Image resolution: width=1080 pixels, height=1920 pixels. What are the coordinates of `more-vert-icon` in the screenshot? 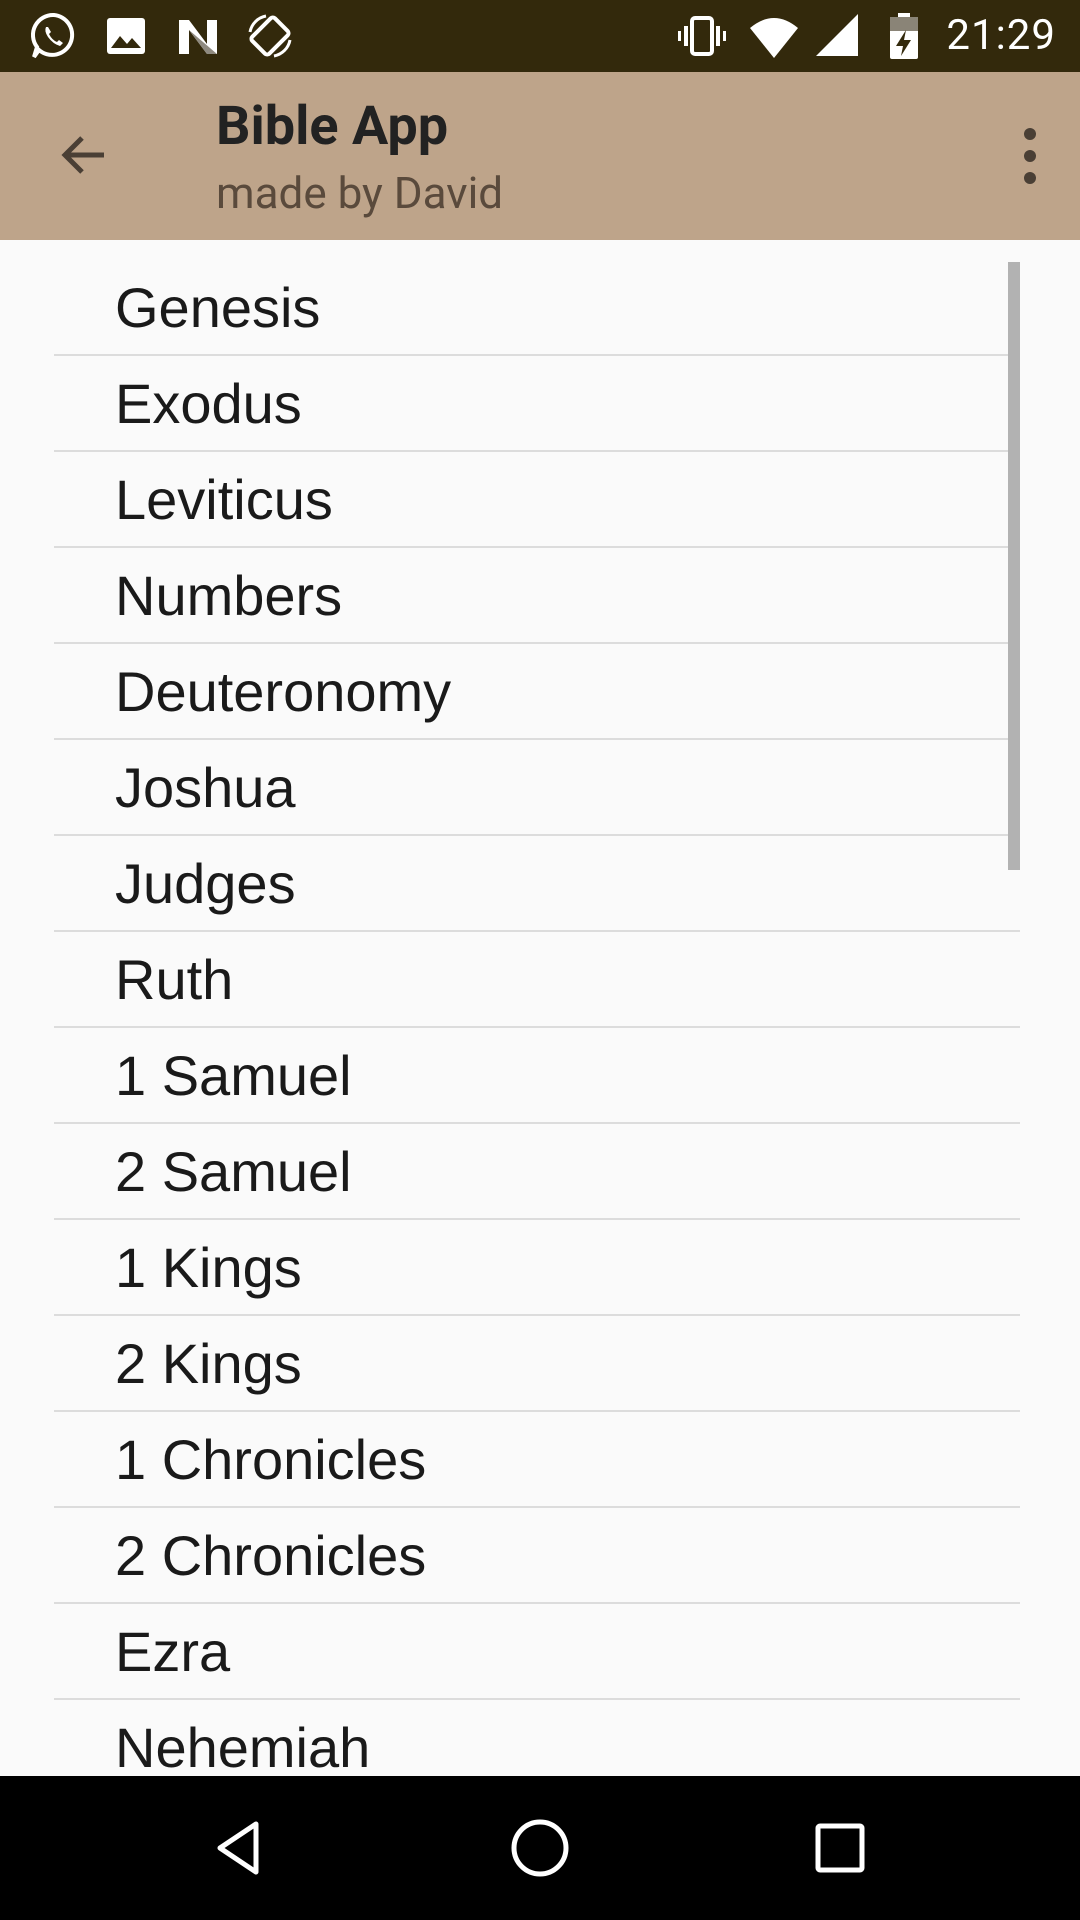 It's located at (1030, 156).